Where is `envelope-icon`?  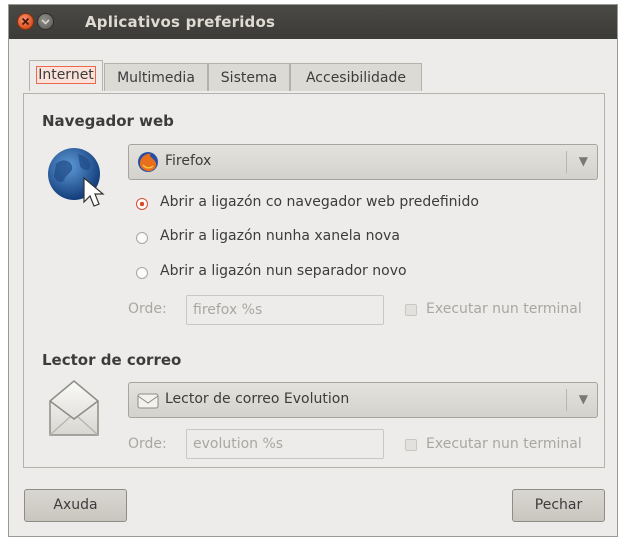
envelope-icon is located at coordinates (74, 408).